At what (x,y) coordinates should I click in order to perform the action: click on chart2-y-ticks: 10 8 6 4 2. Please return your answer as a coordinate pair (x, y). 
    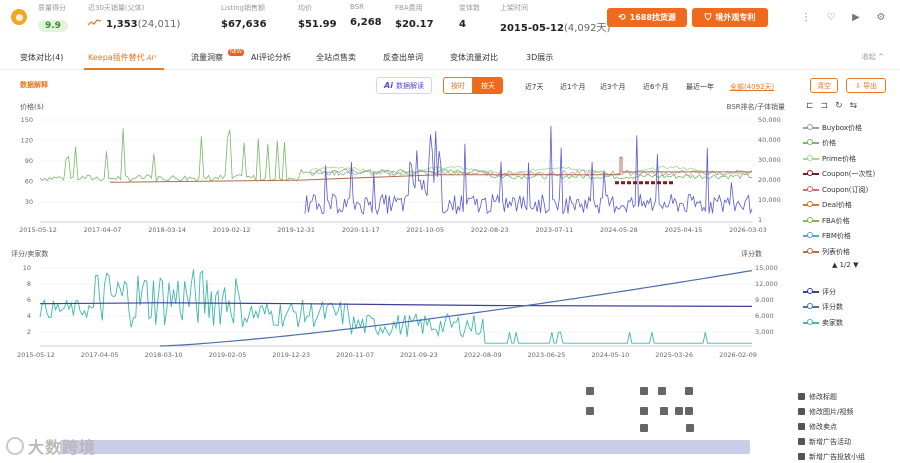
    Looking at the image, I should click on (27, 300).